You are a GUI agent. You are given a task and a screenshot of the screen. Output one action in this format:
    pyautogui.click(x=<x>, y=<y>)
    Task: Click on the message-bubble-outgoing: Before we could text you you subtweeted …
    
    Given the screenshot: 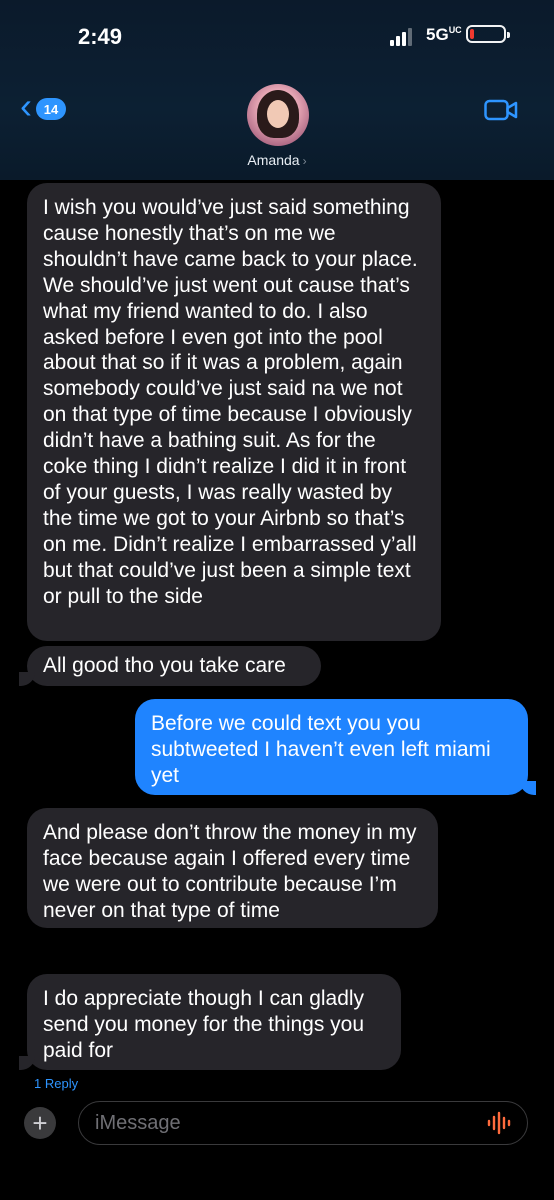 What is the action you would take?
    pyautogui.click(x=331, y=747)
    